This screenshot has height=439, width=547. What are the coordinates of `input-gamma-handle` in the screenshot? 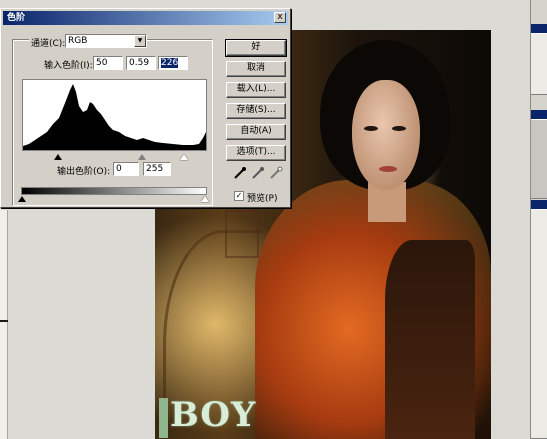 It's located at (142, 157).